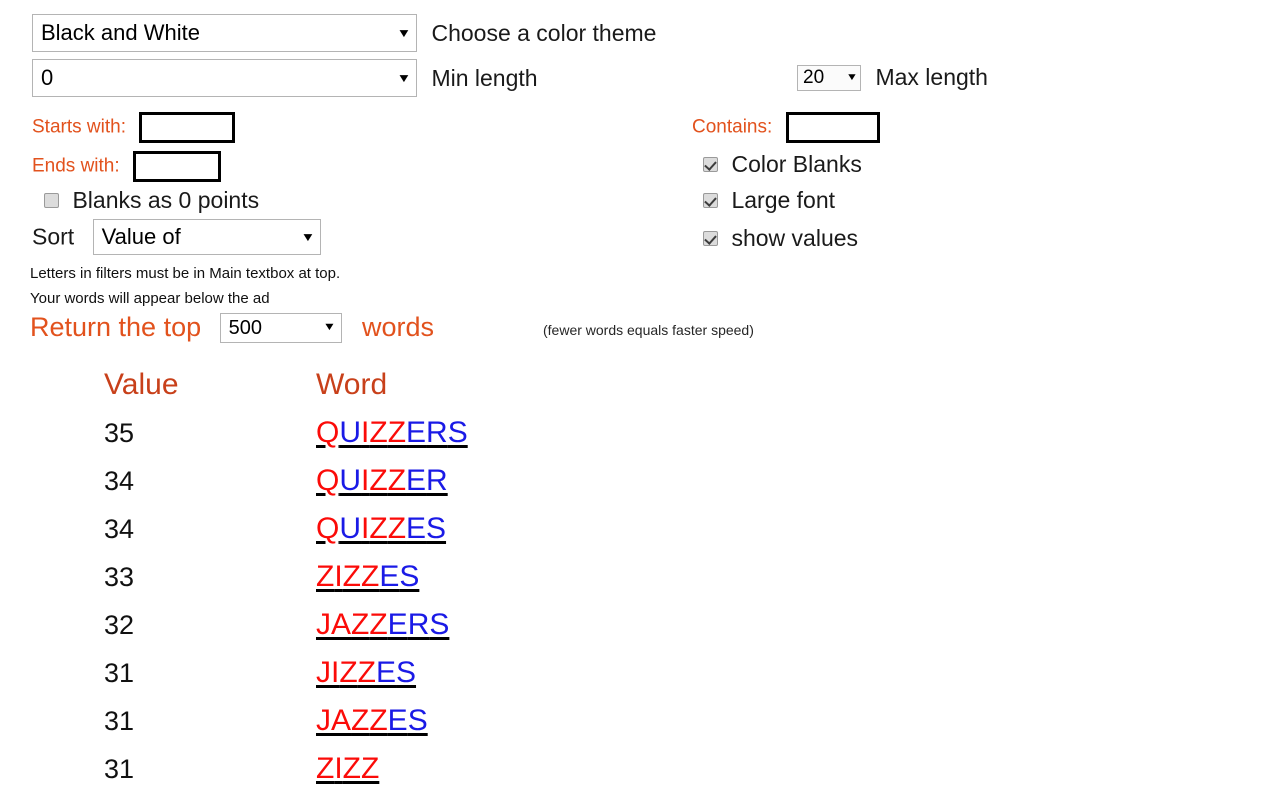  Describe the element at coordinates (76, 166) in the screenshot. I see `ends-with-label: Ends with:` at that location.